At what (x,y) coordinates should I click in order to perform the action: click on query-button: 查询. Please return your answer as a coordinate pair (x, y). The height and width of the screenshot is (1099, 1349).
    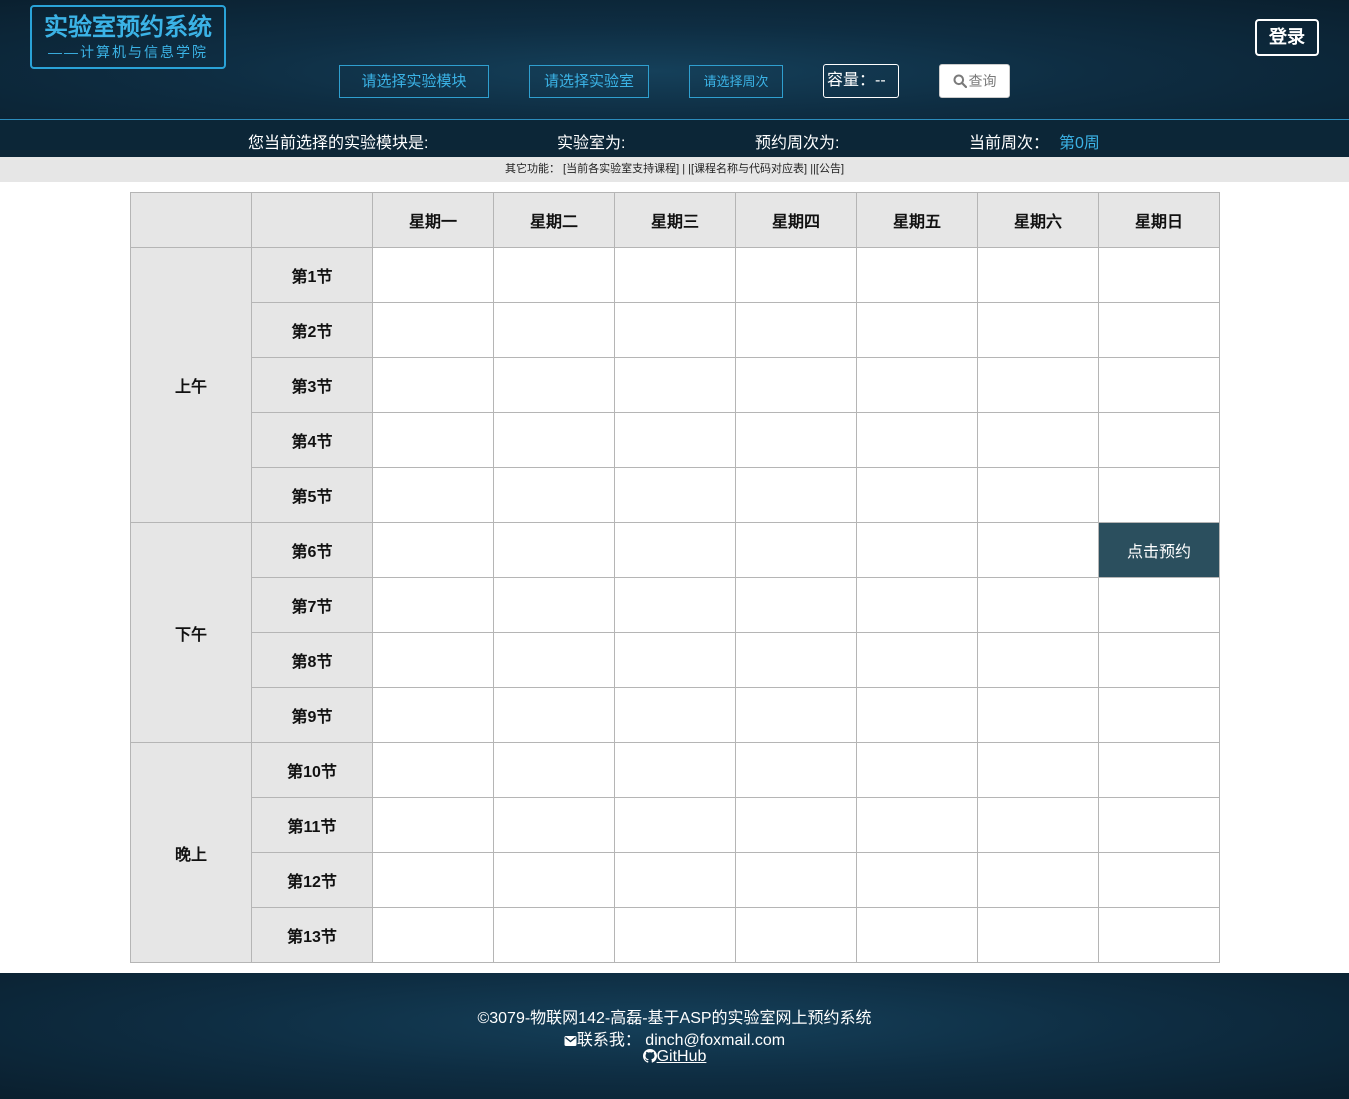
    Looking at the image, I should click on (974, 81).